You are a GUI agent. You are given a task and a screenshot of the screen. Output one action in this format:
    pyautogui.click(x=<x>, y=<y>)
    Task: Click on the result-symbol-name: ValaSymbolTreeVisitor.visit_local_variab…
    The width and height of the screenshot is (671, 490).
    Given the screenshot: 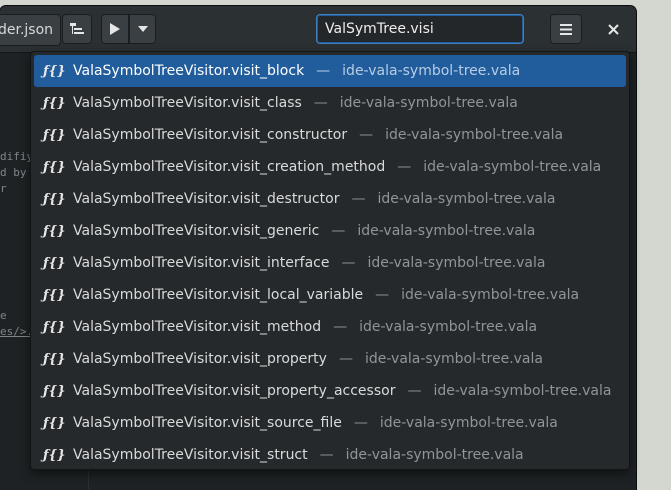 What is the action you would take?
    pyautogui.click(x=218, y=295)
    